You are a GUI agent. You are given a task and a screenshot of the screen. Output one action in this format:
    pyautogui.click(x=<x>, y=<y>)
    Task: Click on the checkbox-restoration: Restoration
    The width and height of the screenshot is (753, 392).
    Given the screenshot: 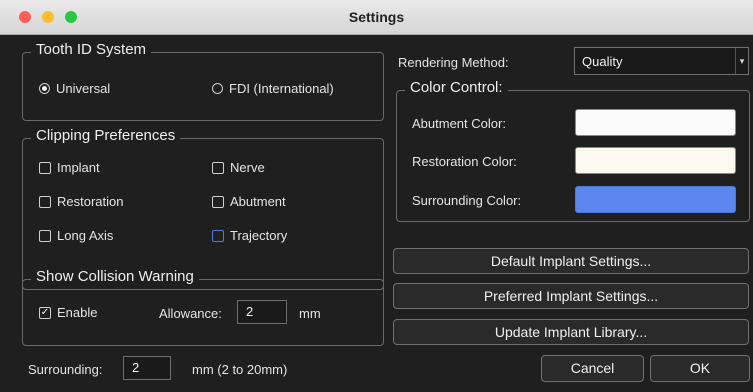 What is the action you would take?
    pyautogui.click(x=81, y=201)
    